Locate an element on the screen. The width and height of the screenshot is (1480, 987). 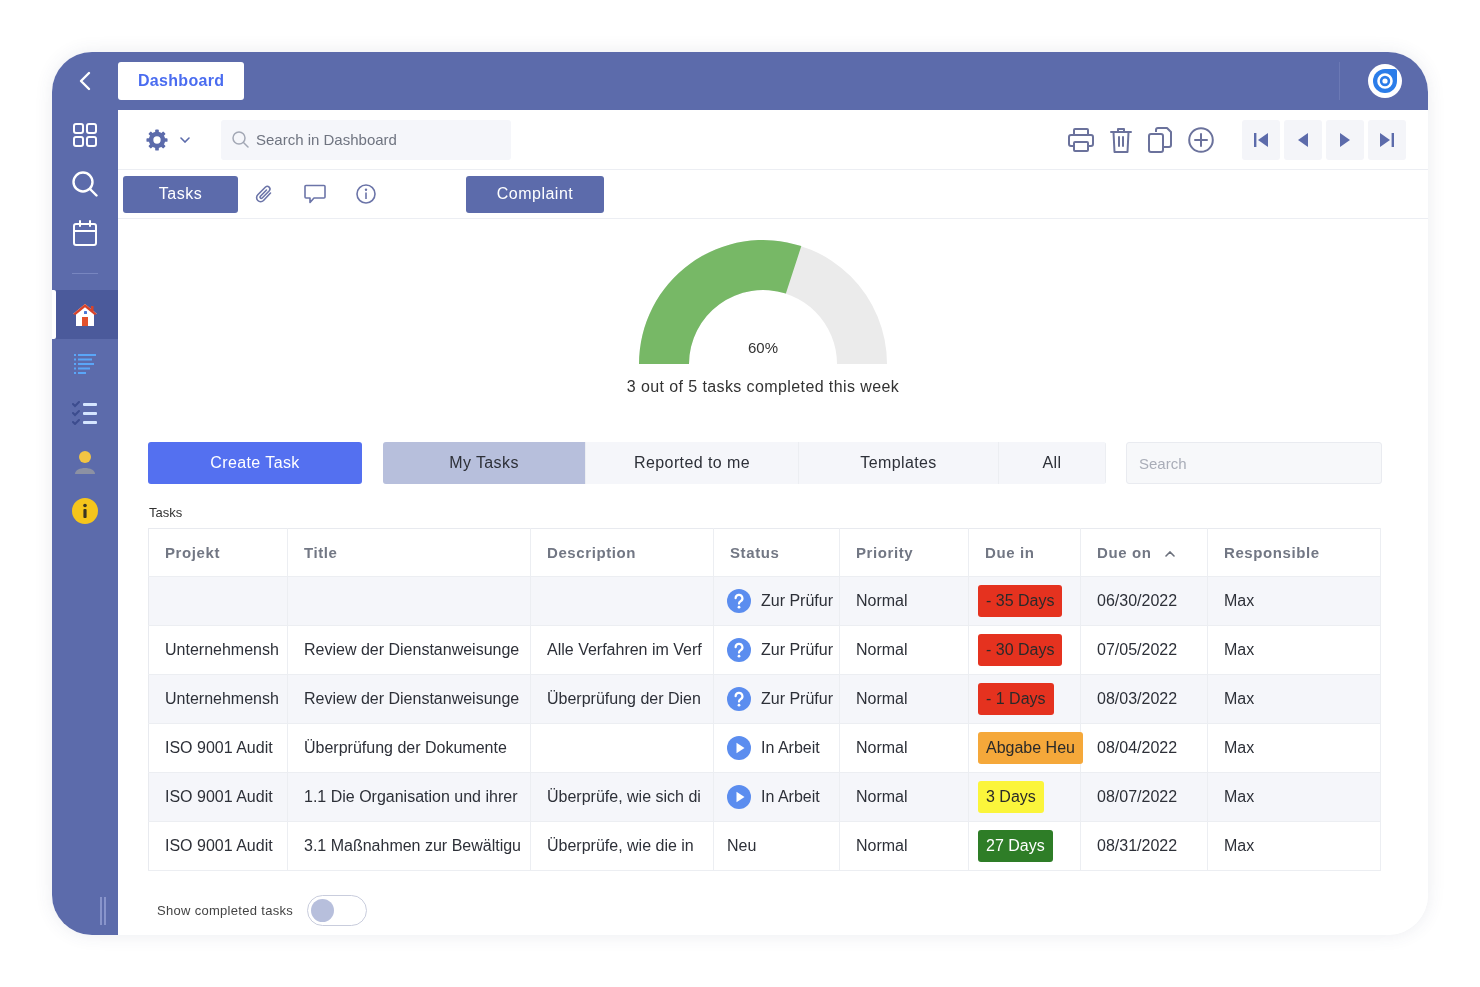
comment-icon is located at coordinates (315, 194).